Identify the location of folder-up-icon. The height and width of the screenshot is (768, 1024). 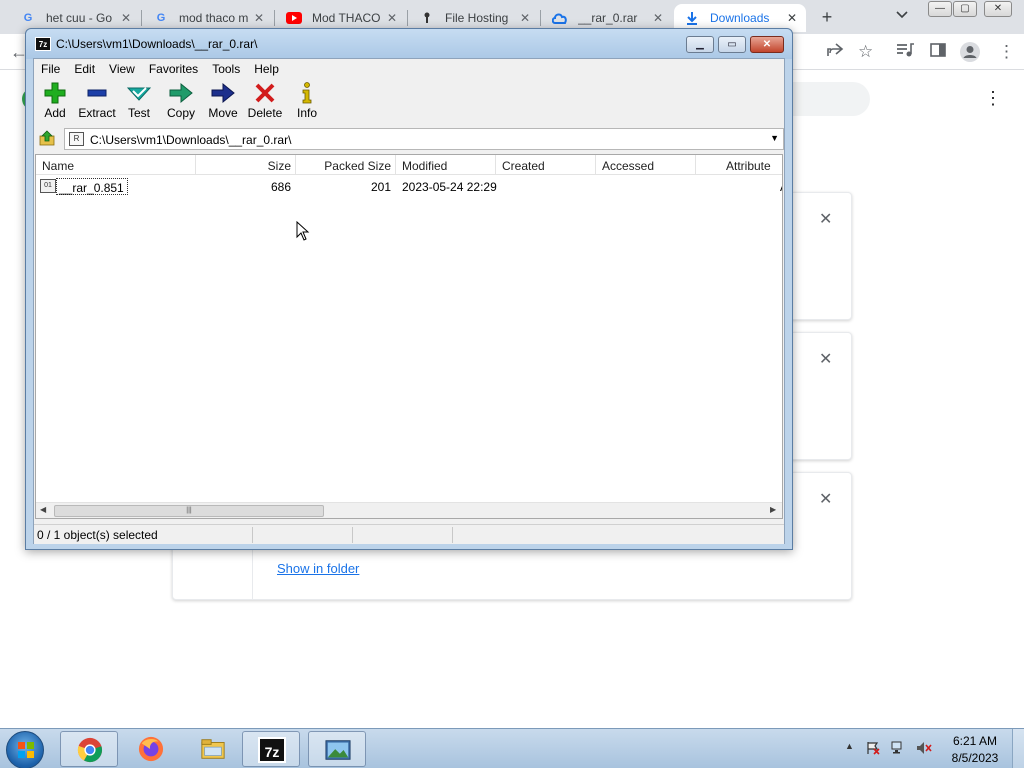
(47, 139).